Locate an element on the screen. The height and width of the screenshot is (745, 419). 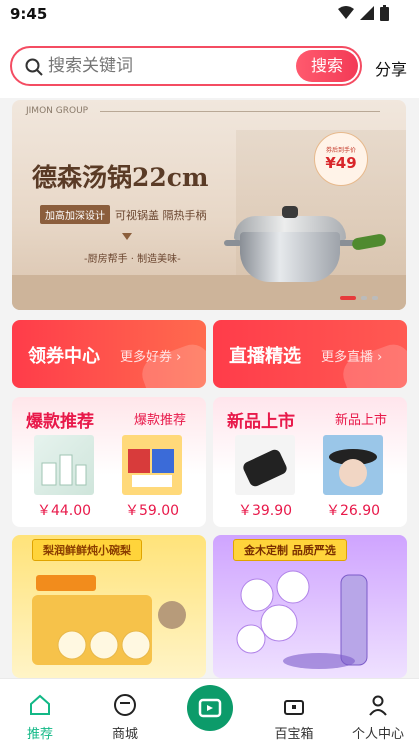
carousel-indicator is located at coordinates (359, 298).